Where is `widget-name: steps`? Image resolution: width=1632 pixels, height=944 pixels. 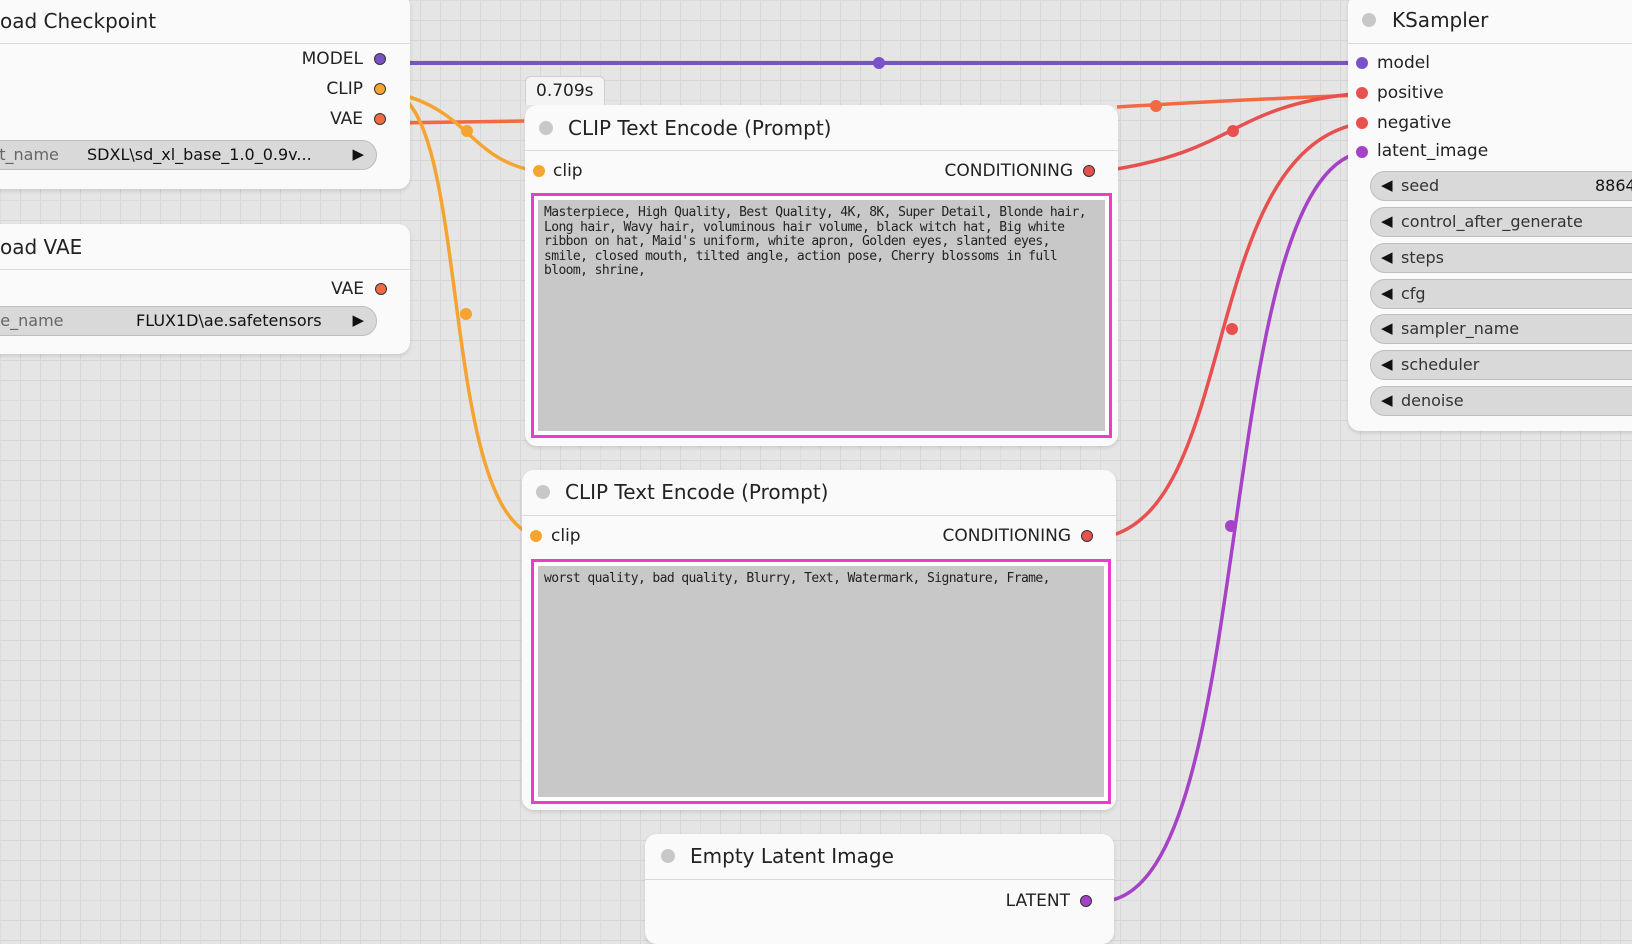
widget-name: steps is located at coordinates (1422, 257).